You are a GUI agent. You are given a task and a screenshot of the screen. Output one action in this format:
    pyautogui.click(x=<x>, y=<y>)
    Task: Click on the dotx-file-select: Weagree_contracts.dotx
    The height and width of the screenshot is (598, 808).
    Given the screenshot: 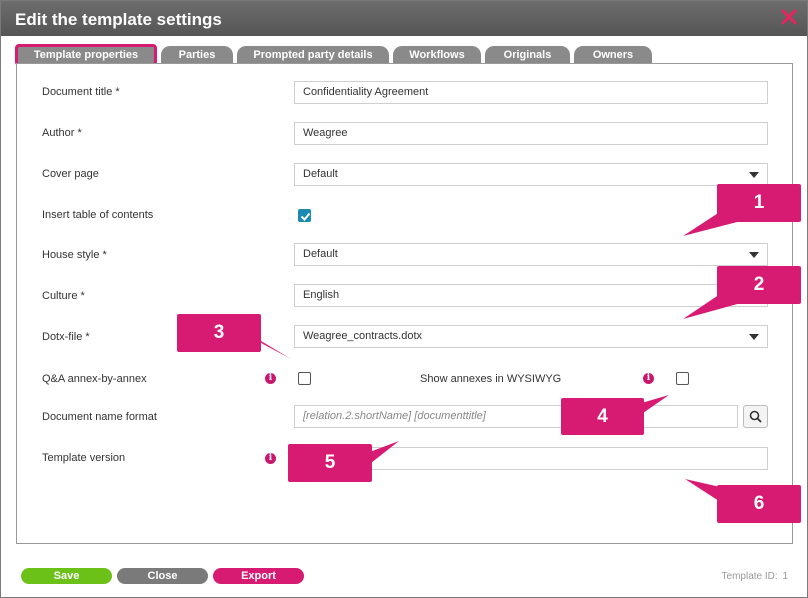 What is the action you would take?
    pyautogui.click(x=531, y=336)
    